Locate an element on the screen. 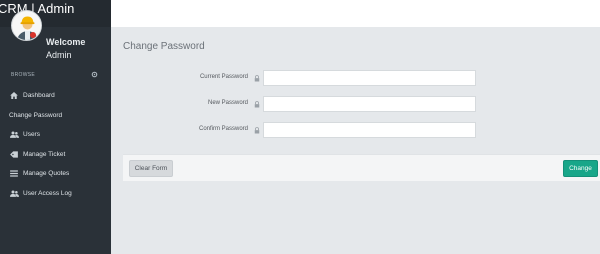  tag-icon is located at coordinates (14, 154).